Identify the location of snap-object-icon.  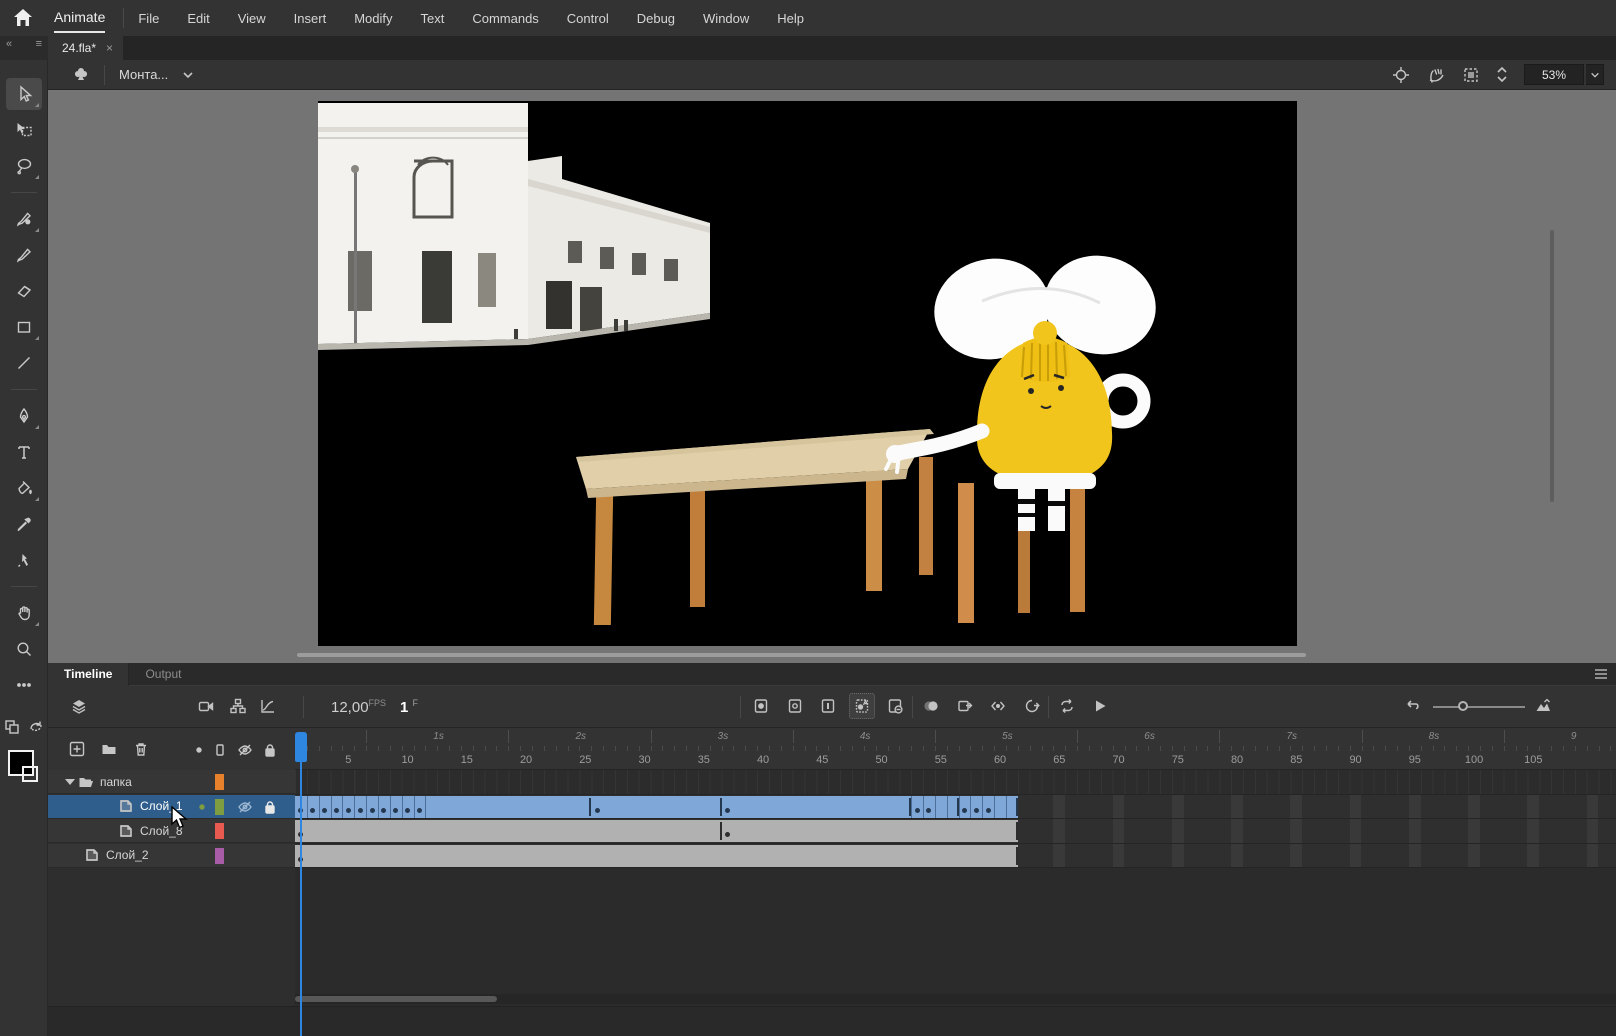
(12, 729).